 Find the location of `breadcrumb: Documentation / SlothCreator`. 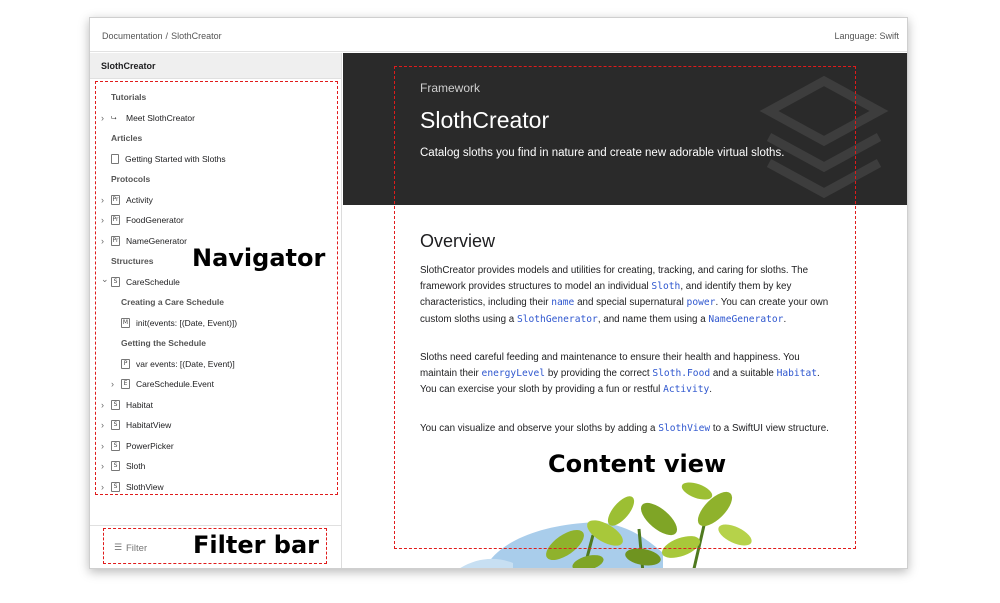

breadcrumb: Documentation / SlothCreator is located at coordinates (162, 36).